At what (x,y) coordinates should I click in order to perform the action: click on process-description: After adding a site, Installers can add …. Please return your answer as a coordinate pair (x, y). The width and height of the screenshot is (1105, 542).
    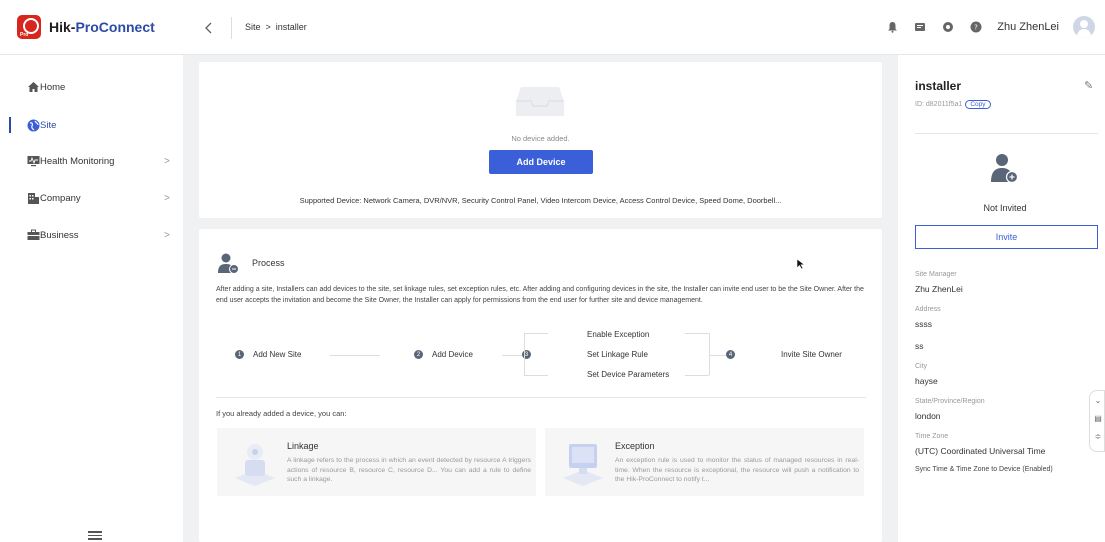
    Looking at the image, I should click on (540, 295).